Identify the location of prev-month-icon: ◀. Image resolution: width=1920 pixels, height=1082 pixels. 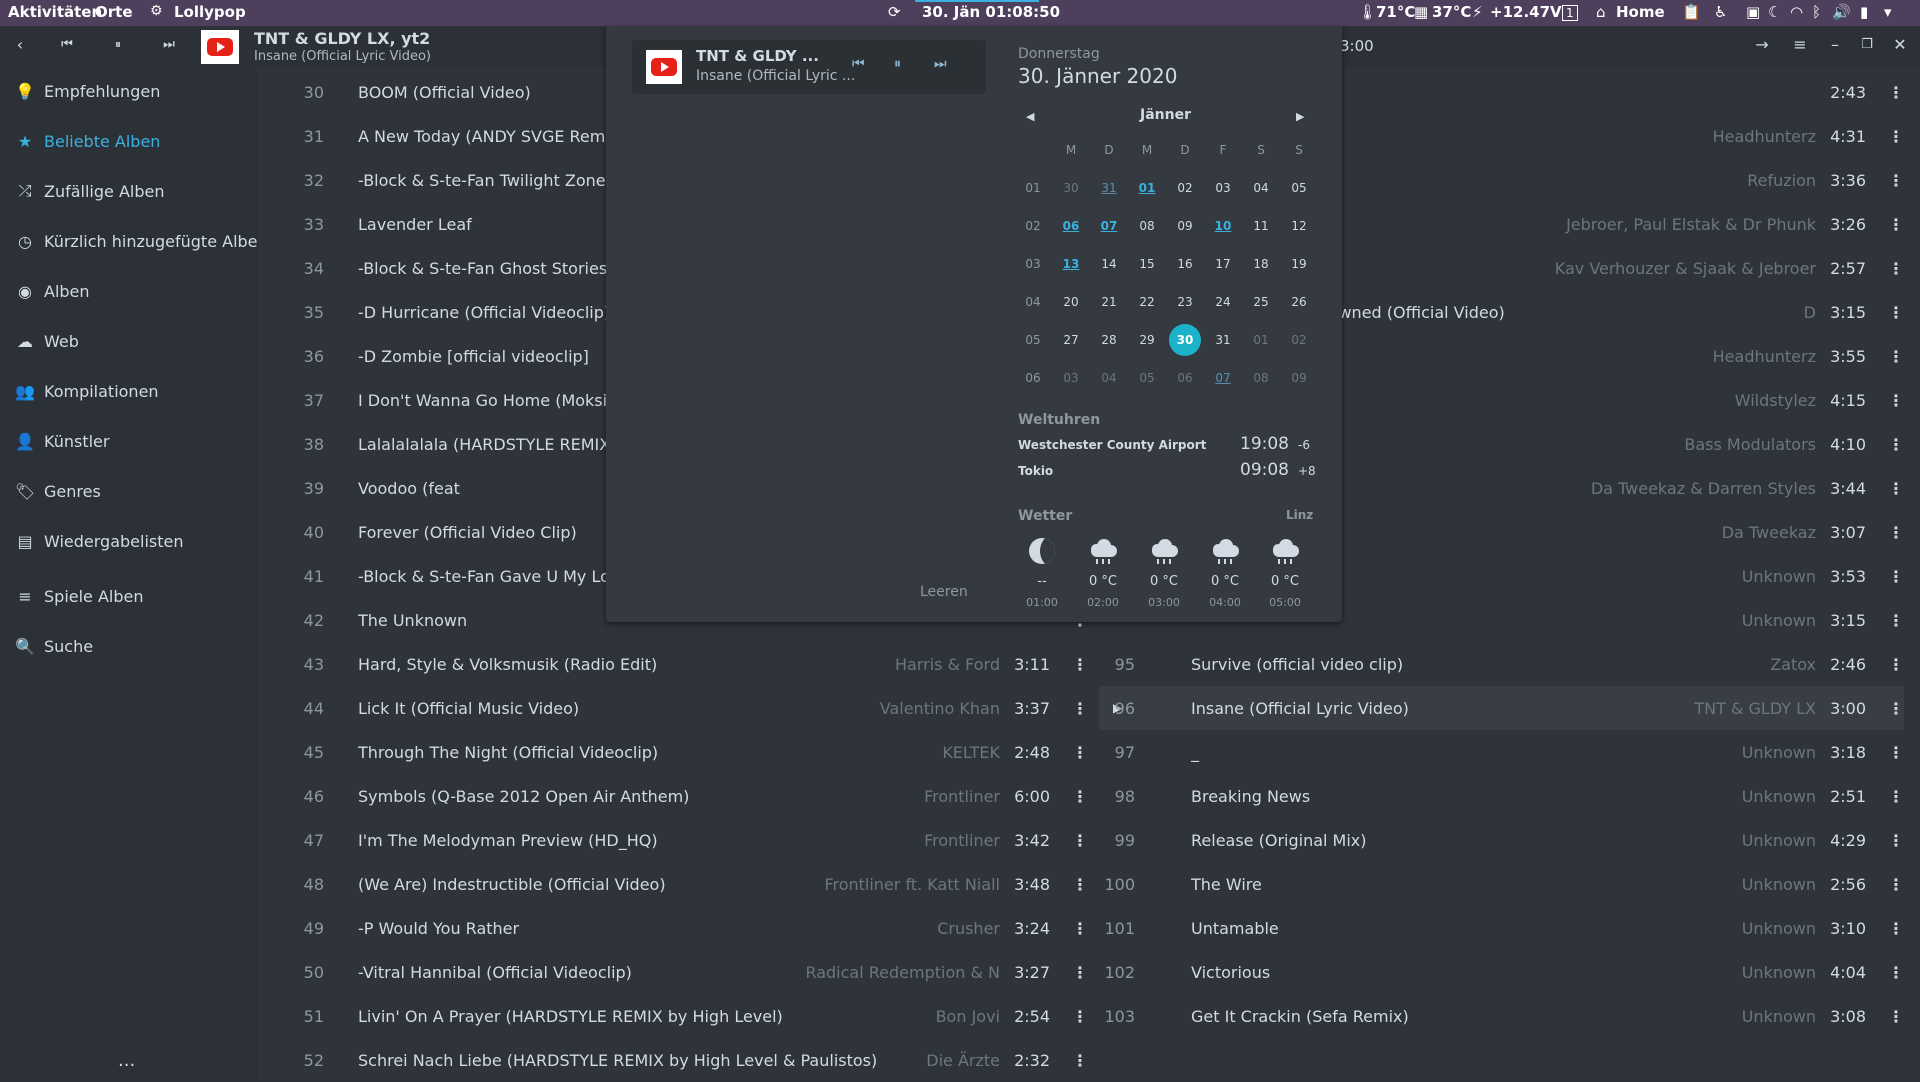
(1030, 116).